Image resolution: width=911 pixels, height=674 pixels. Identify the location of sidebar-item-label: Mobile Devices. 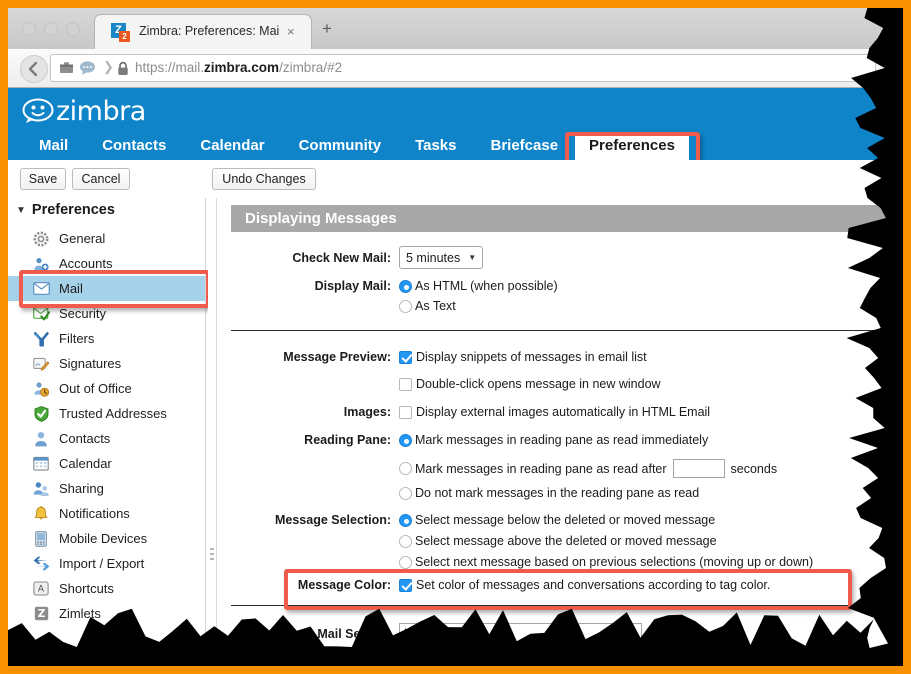
(103, 538).